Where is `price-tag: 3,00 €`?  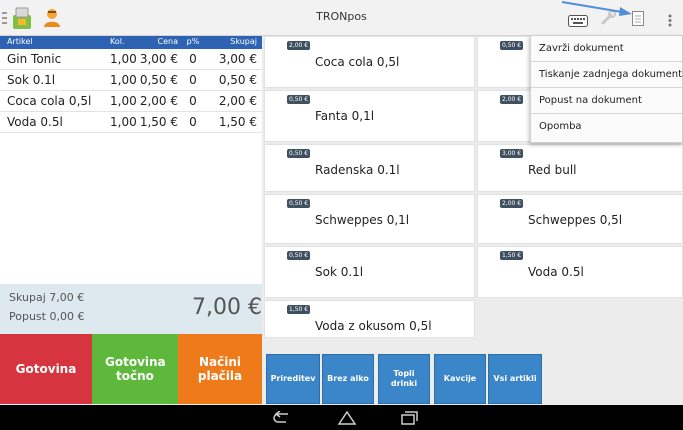
price-tag: 3,00 € is located at coordinates (512, 153).